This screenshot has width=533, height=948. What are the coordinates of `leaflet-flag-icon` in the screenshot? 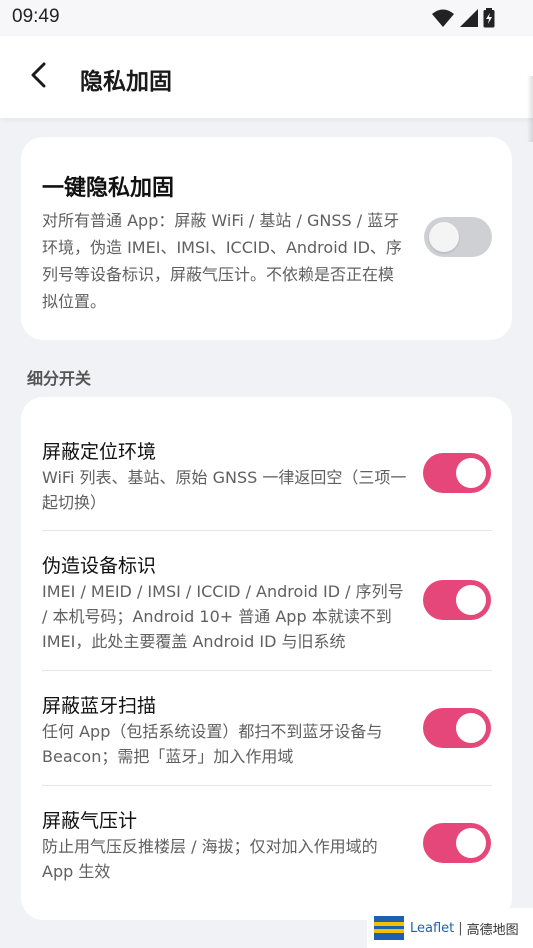 It's located at (389, 928).